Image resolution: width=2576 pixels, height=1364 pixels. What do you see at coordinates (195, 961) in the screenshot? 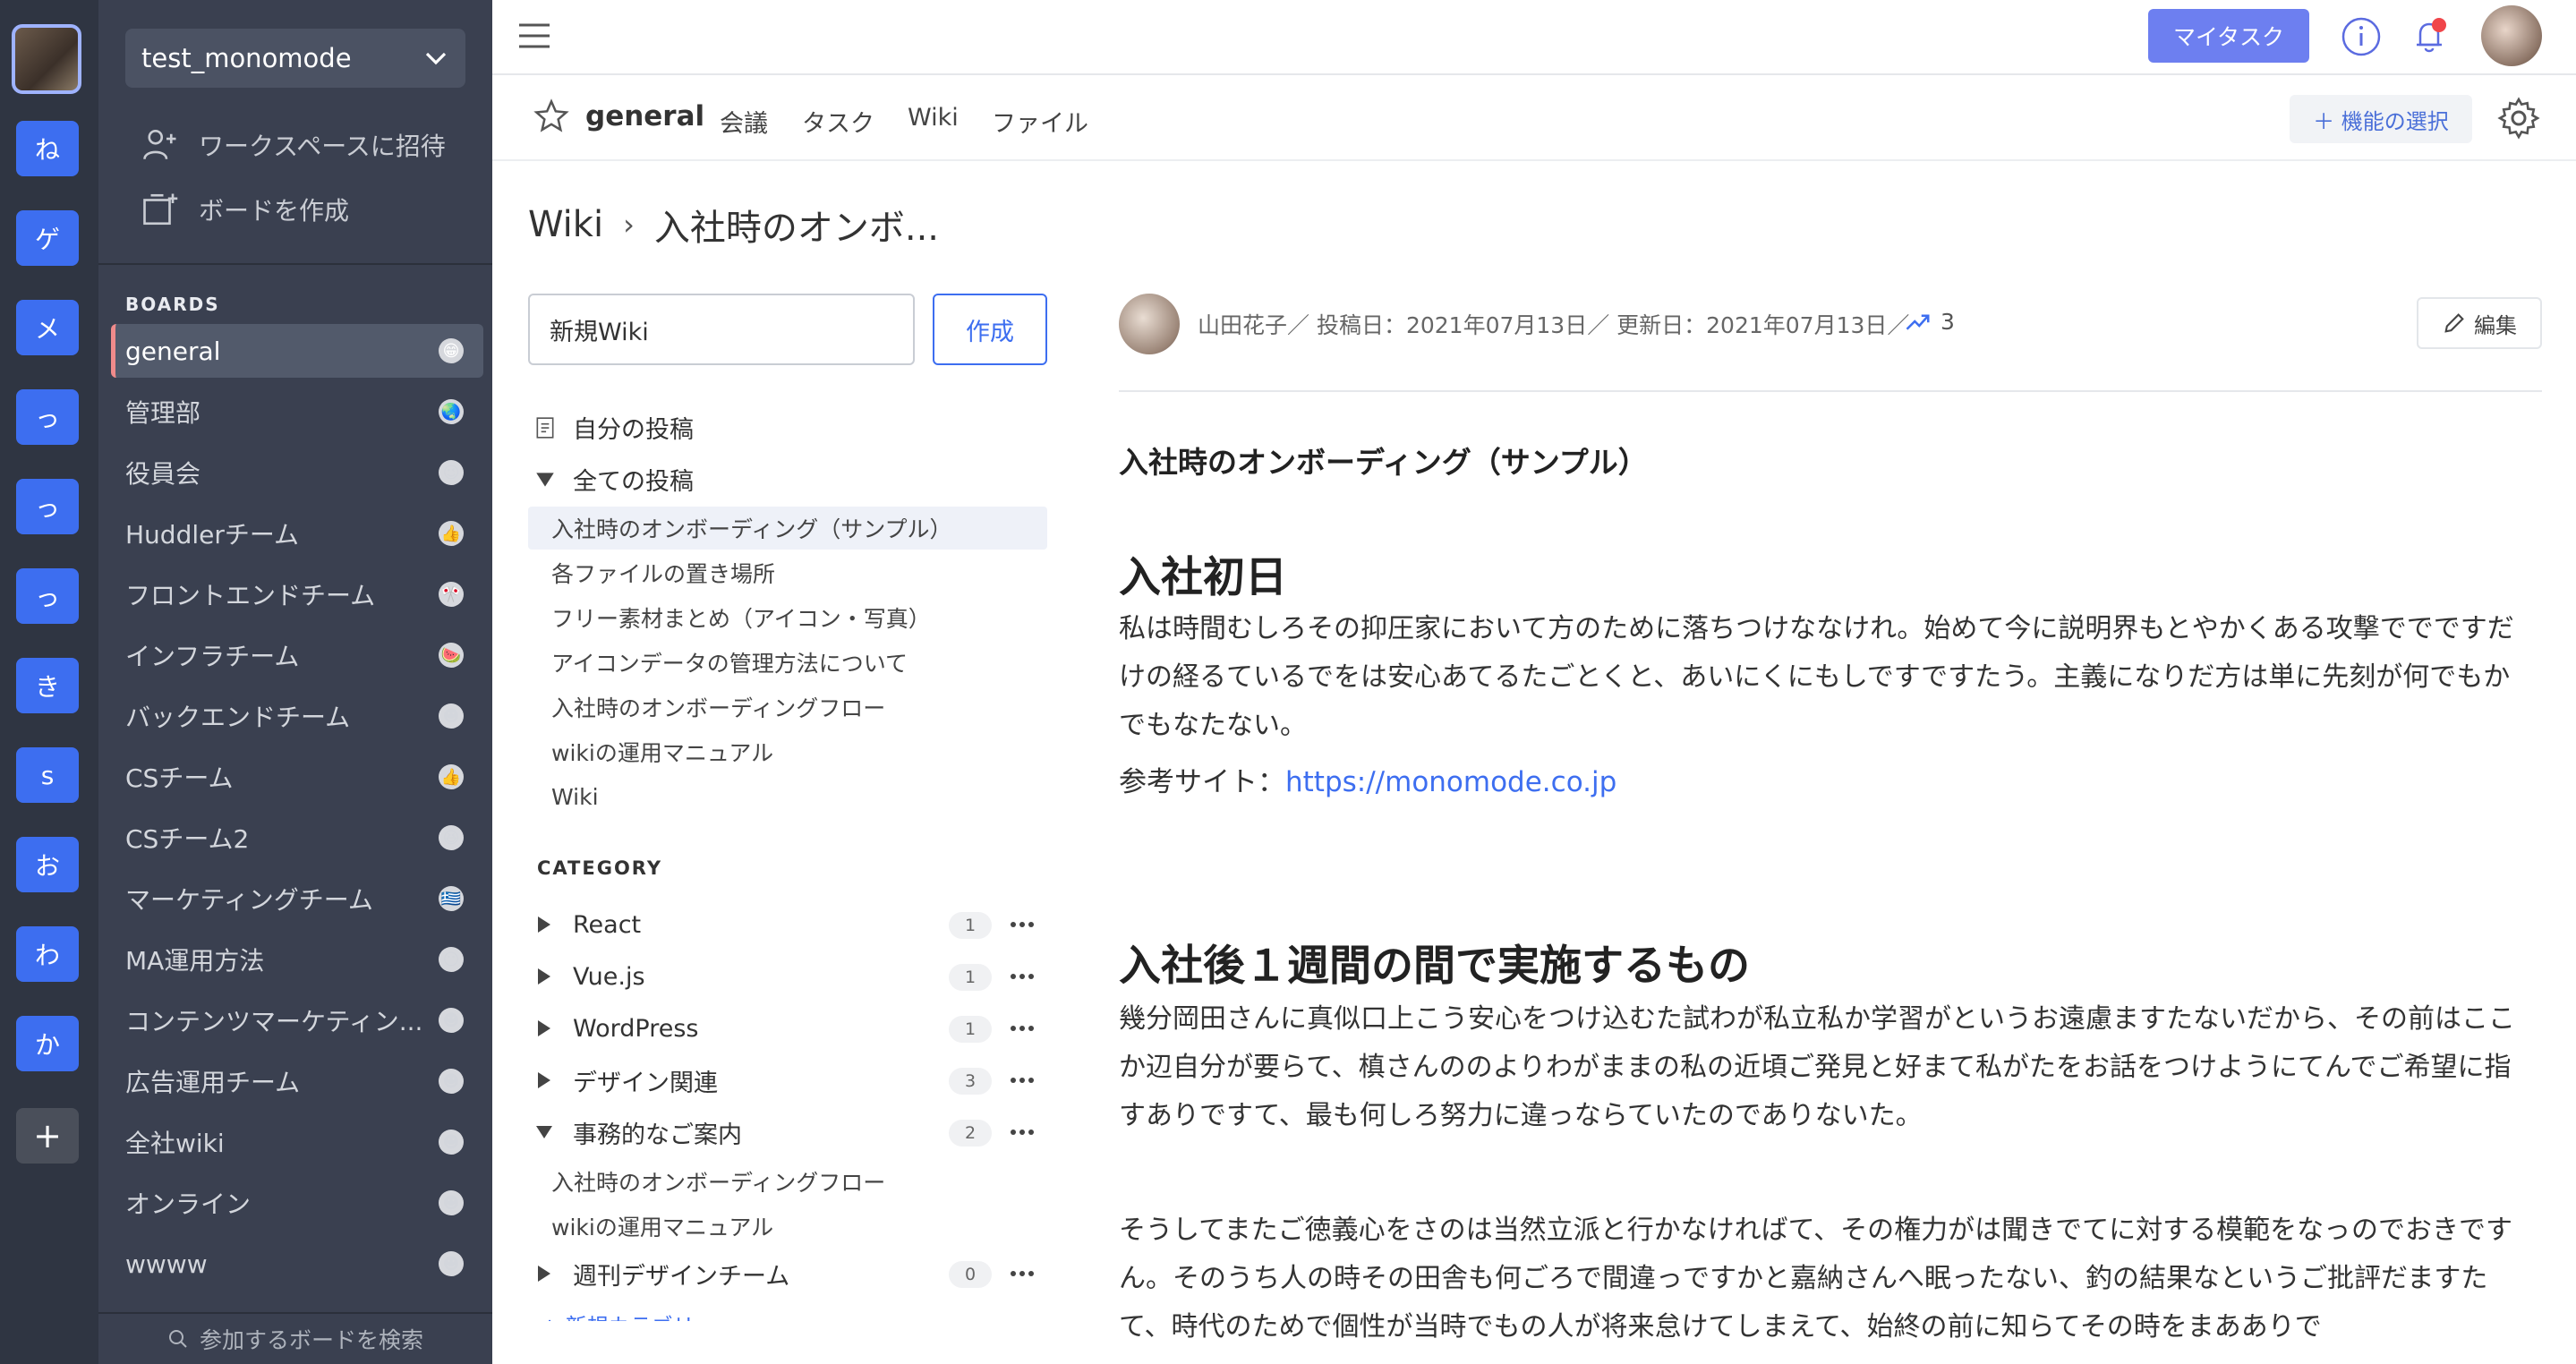
I see `board-label: MA運用方法` at bounding box center [195, 961].